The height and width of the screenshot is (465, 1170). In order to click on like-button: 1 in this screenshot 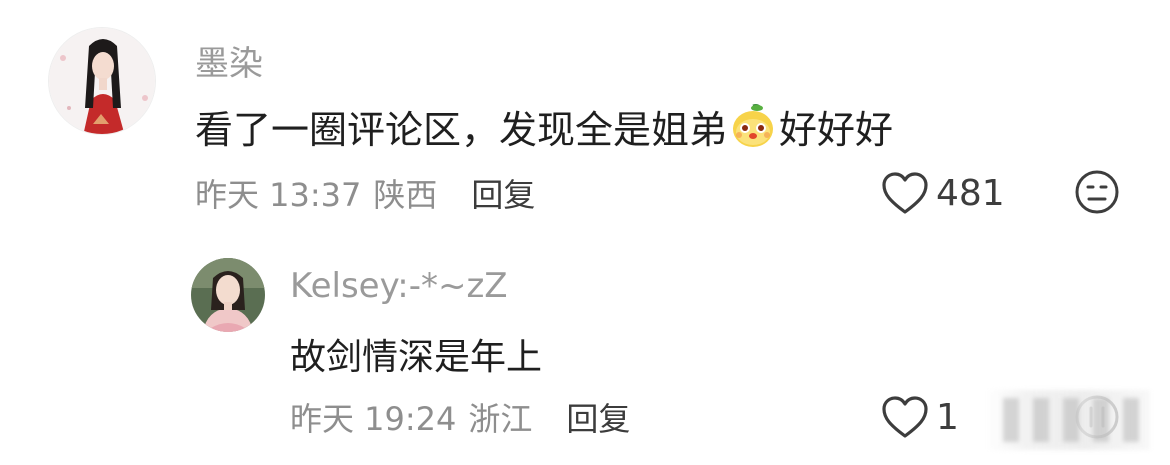, I will do `click(919, 417)`.